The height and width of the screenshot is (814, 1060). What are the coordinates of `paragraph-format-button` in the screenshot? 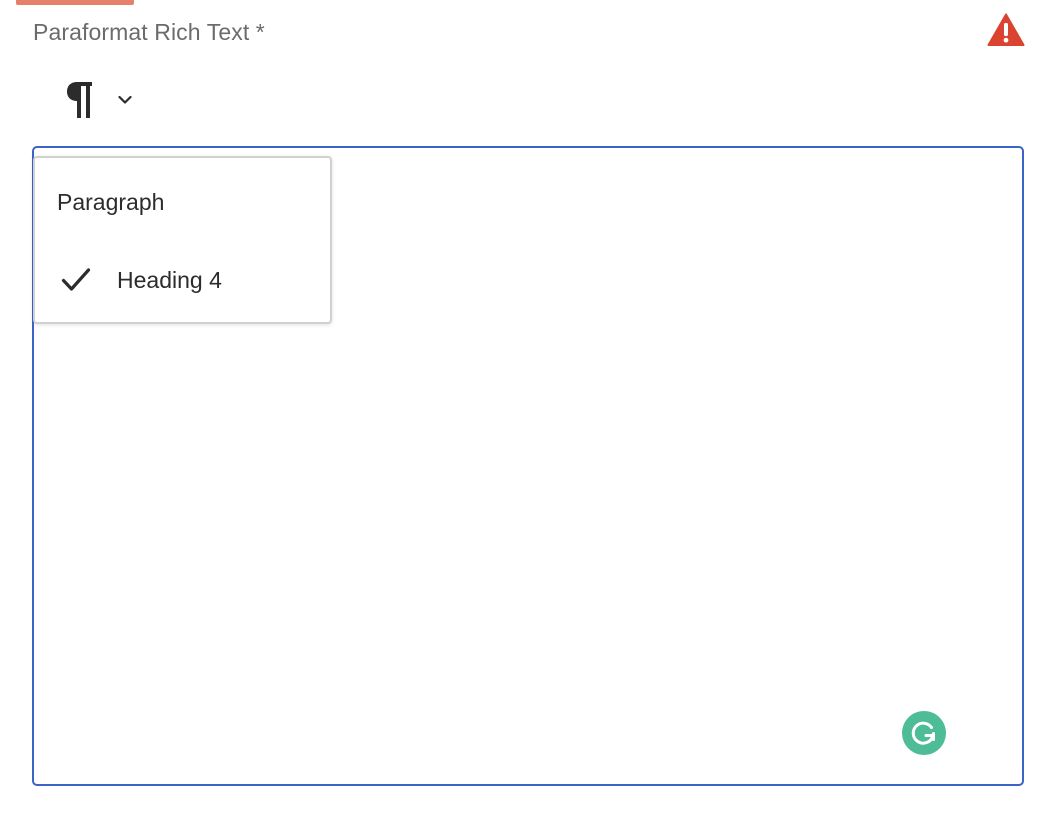 It's located at (104, 102).